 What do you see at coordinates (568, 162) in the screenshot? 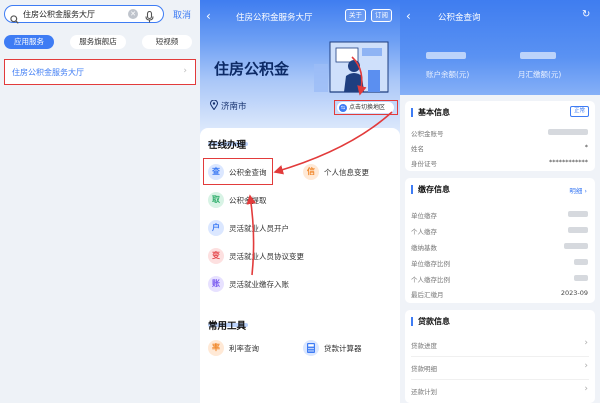
I see `id-number-value: ************` at bounding box center [568, 162].